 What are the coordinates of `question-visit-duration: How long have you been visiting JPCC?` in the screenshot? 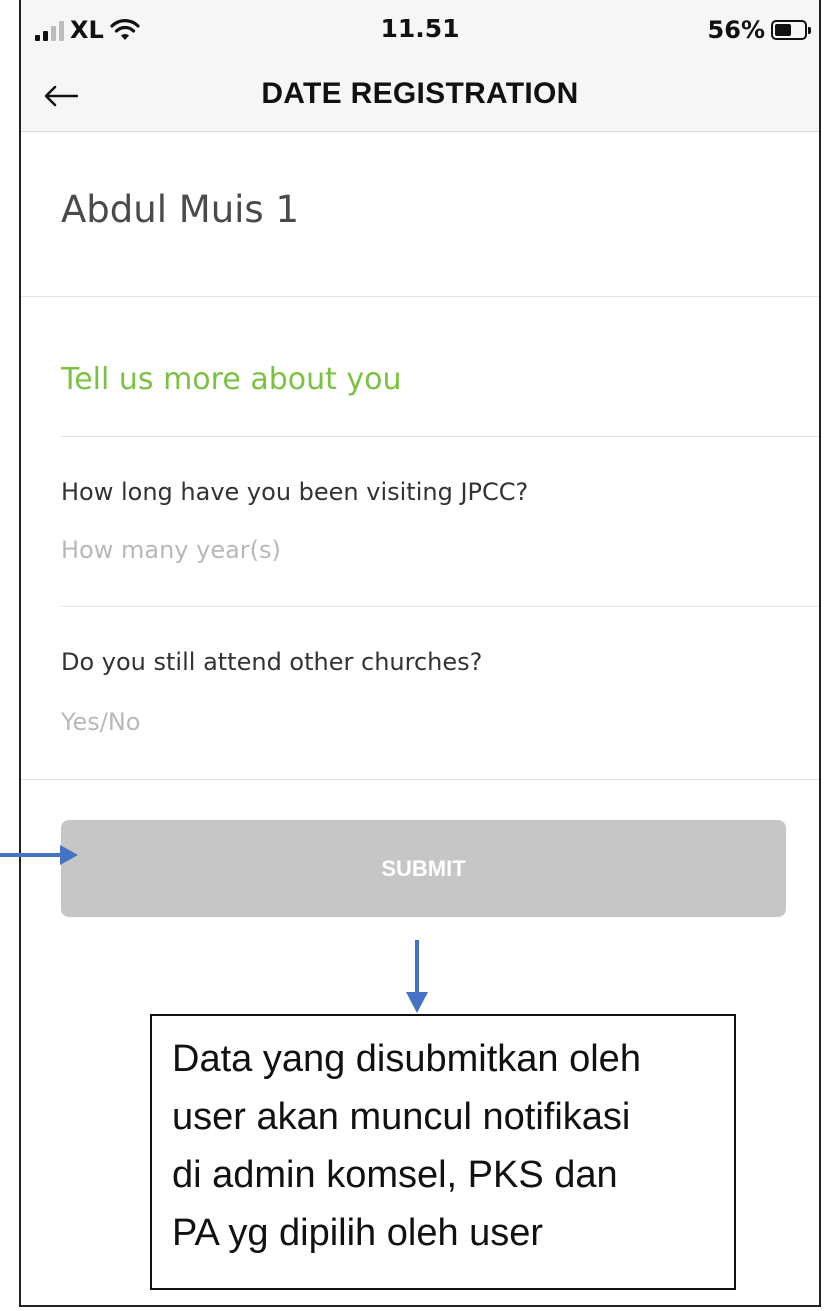 It's located at (295, 492).